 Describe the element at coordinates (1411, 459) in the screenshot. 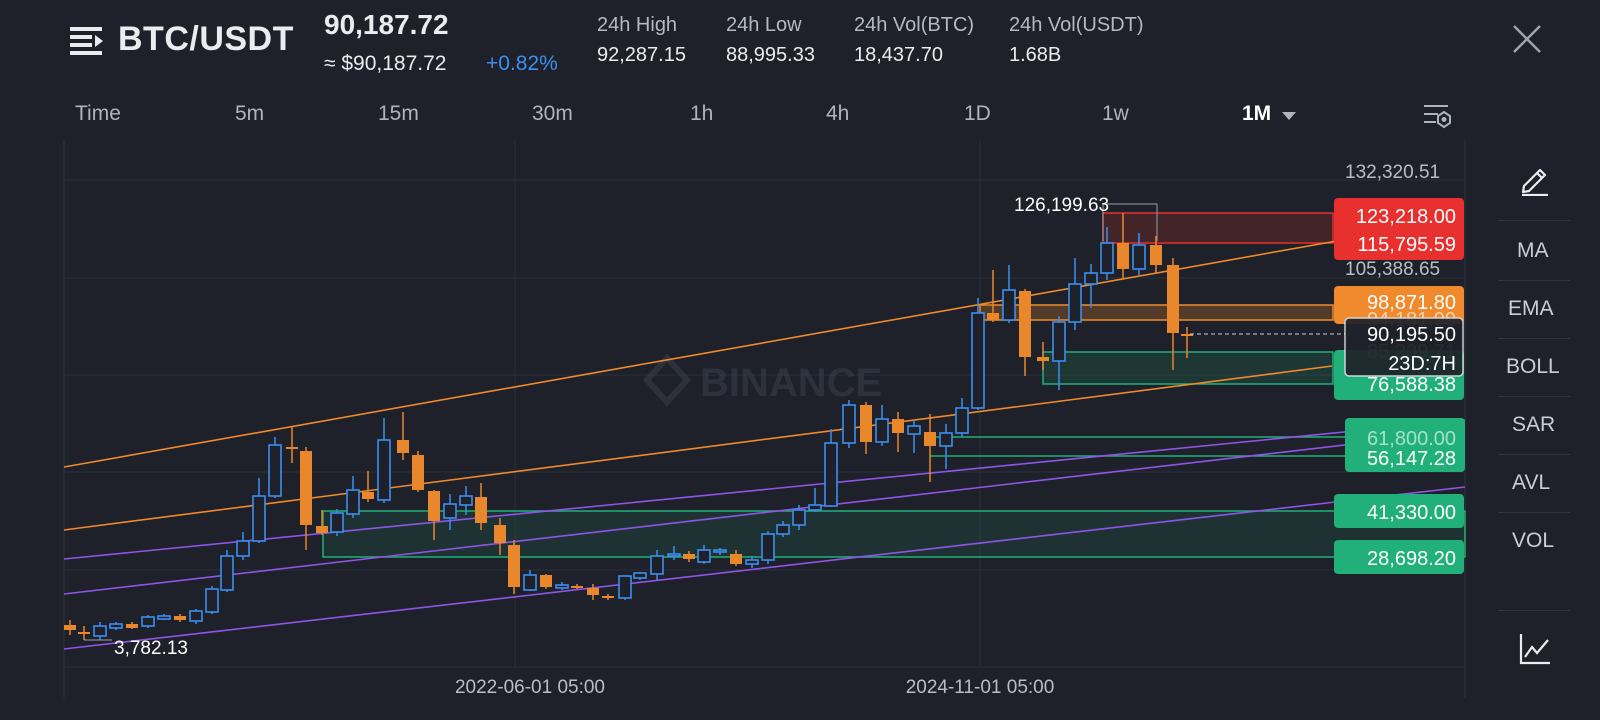

I see `level-label-56147: 56,147.28` at that location.